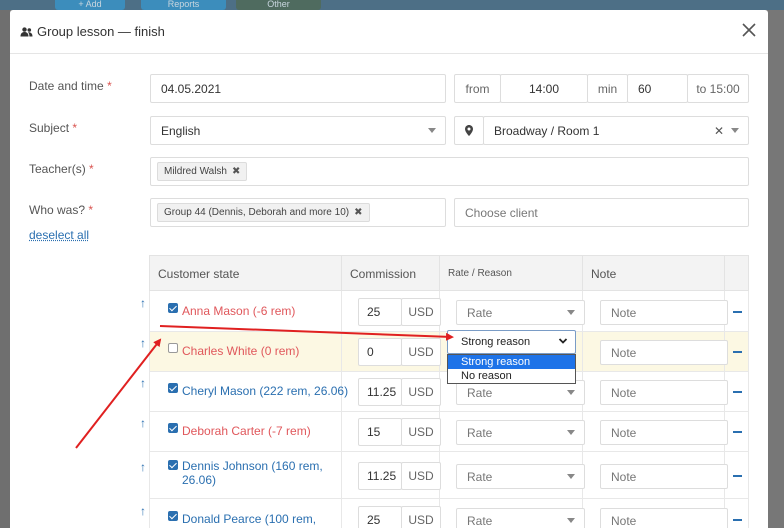 The width and height of the screenshot is (784, 528). Describe the element at coordinates (267, 311) in the screenshot. I see `customer-name-link: Anna Mason (-6 rem)` at that location.